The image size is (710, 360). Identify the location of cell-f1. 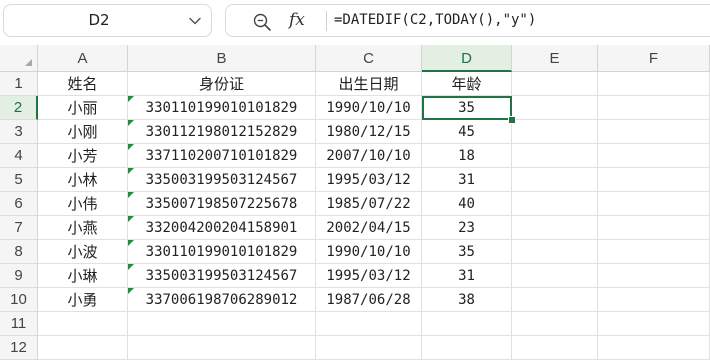
(654, 84).